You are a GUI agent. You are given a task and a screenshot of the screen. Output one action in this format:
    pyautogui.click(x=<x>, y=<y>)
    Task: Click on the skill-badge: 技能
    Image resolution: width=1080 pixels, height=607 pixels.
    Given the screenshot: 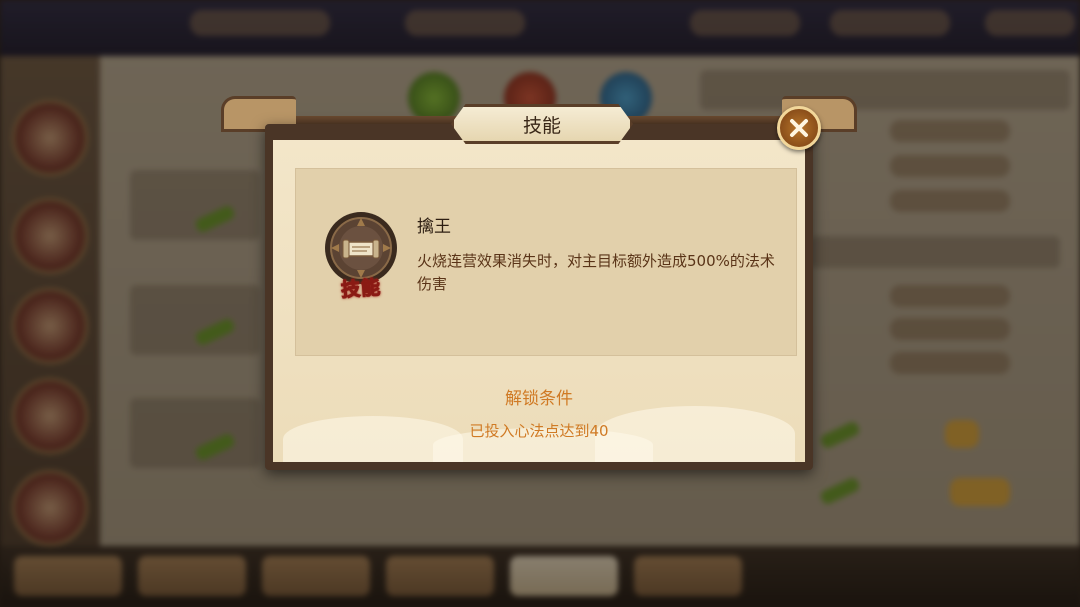 What is the action you would take?
    pyautogui.click(x=361, y=289)
    